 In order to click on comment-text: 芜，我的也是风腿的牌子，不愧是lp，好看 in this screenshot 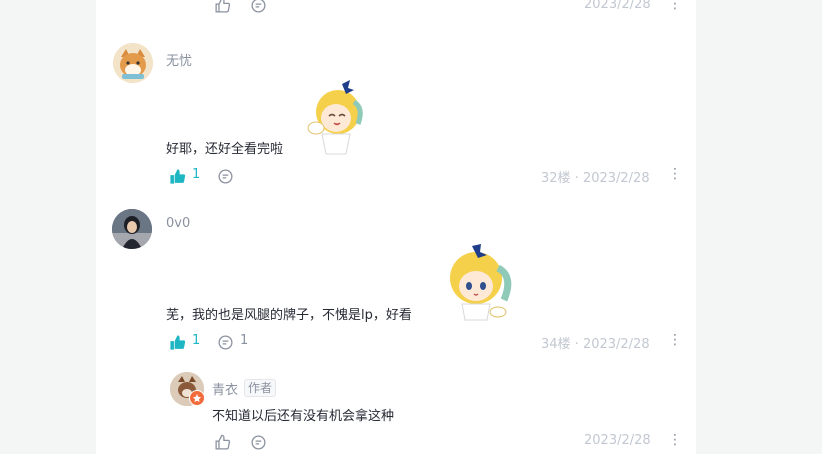, I will do `click(289, 315)`.